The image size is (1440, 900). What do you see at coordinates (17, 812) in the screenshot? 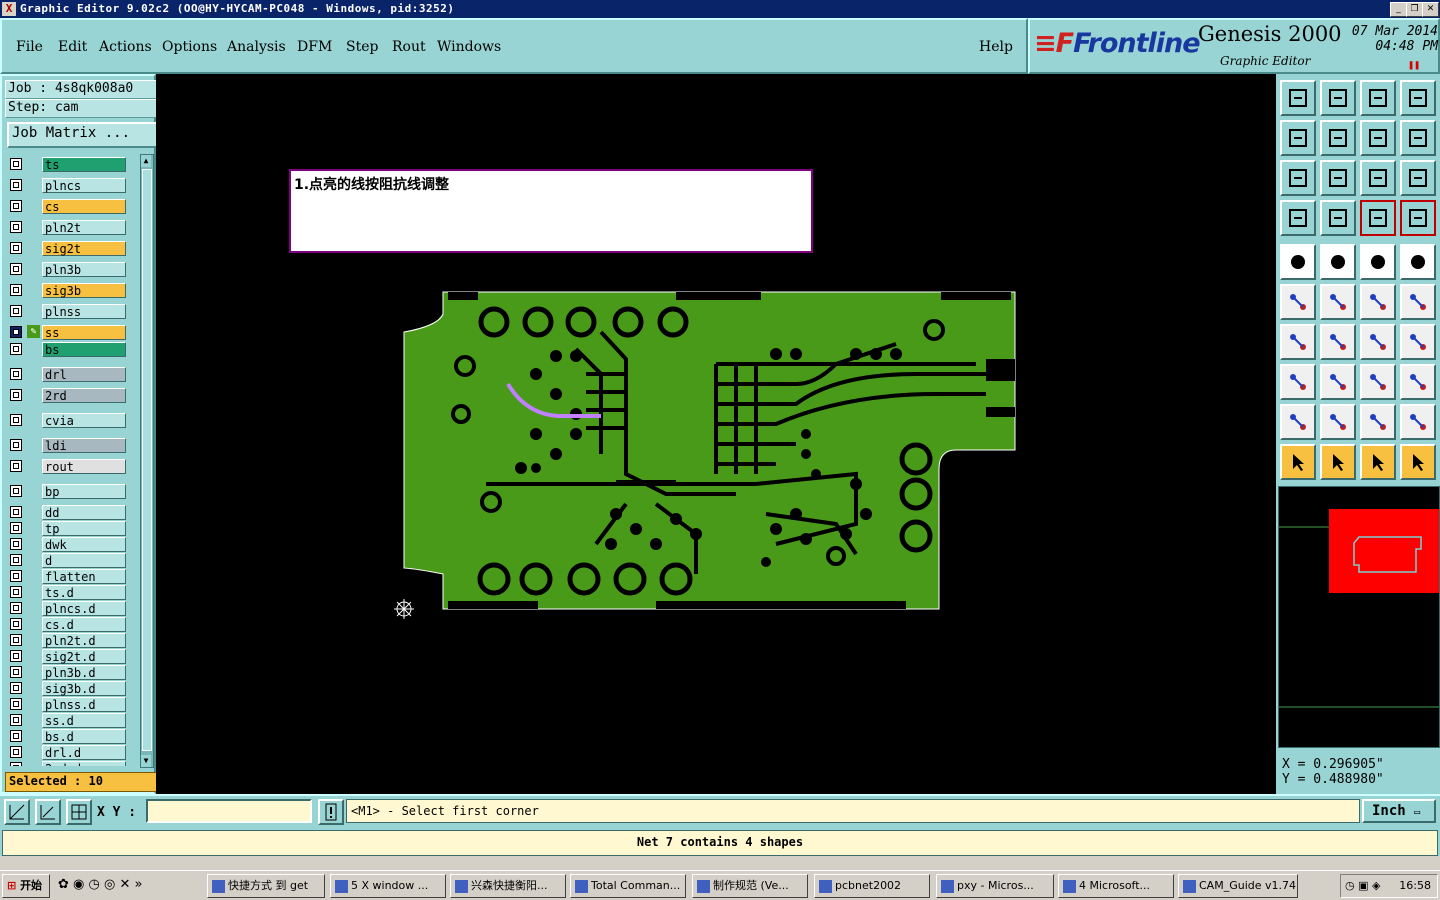
I see `zoom-window-icon` at bounding box center [17, 812].